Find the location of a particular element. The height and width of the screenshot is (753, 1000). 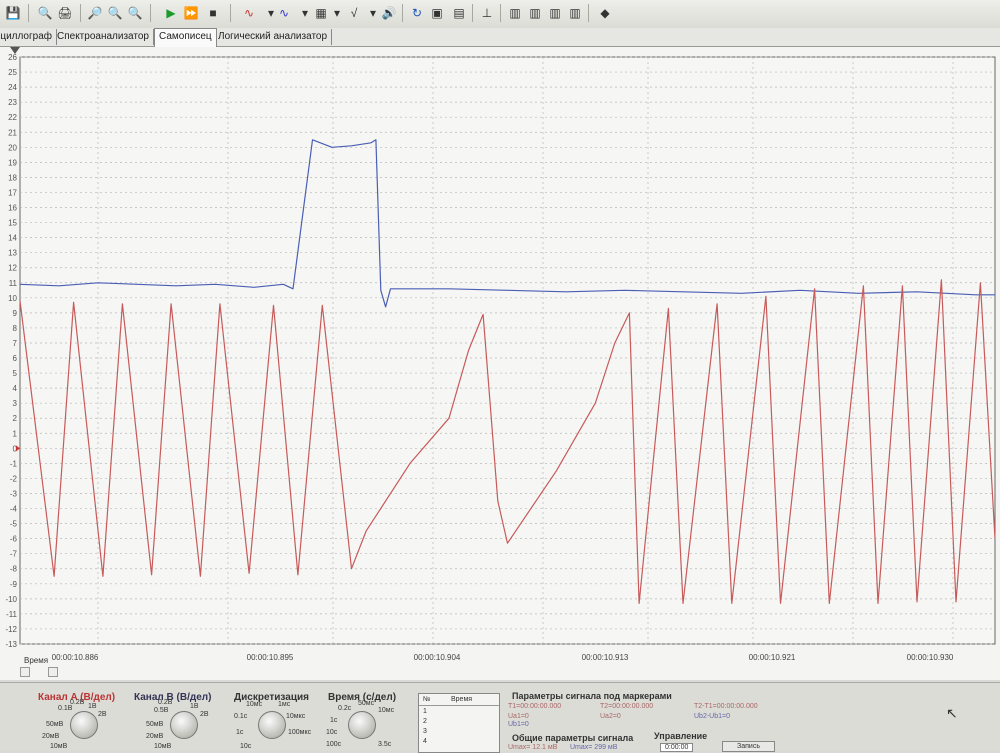

marker-params-title: Параметры сигнала под маркерами is located at coordinates (592, 696).